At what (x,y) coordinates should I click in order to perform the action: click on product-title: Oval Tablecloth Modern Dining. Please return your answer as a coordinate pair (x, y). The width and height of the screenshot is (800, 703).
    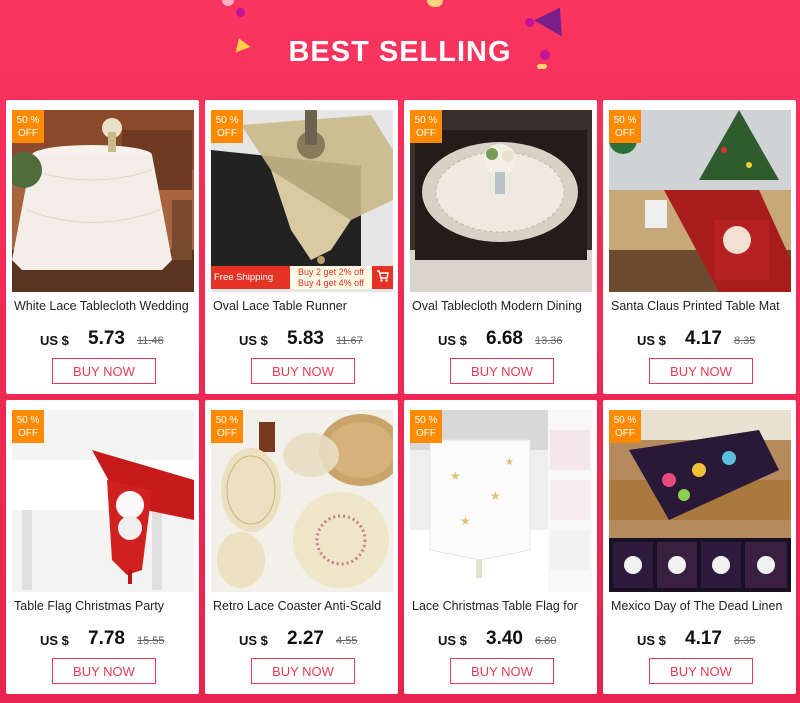
    Looking at the image, I should click on (502, 306).